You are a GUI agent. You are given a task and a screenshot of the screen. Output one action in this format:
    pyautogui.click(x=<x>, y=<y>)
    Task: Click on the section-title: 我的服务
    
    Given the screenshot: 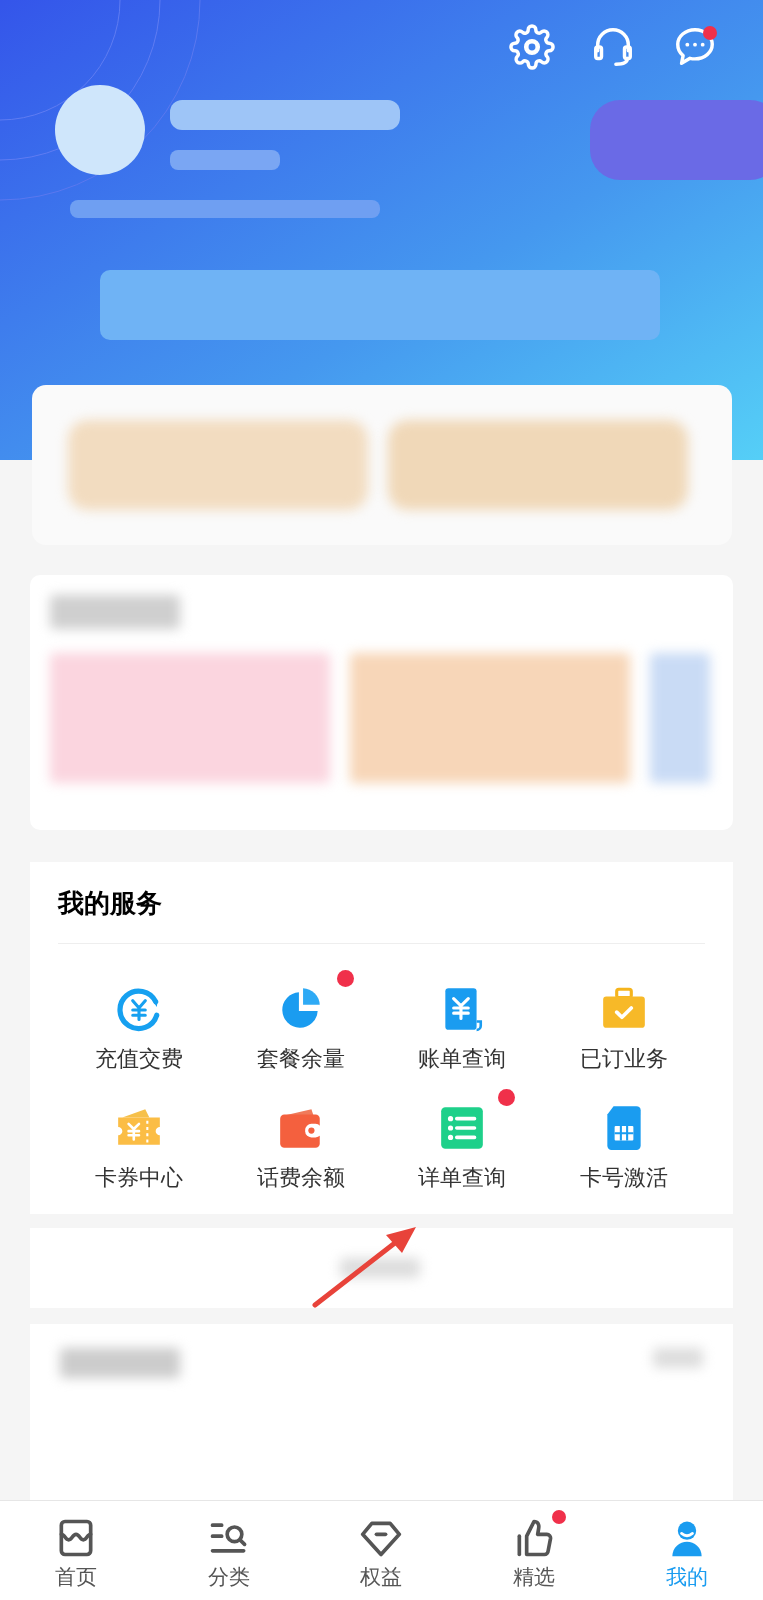 What is the action you would take?
    pyautogui.click(x=381, y=903)
    